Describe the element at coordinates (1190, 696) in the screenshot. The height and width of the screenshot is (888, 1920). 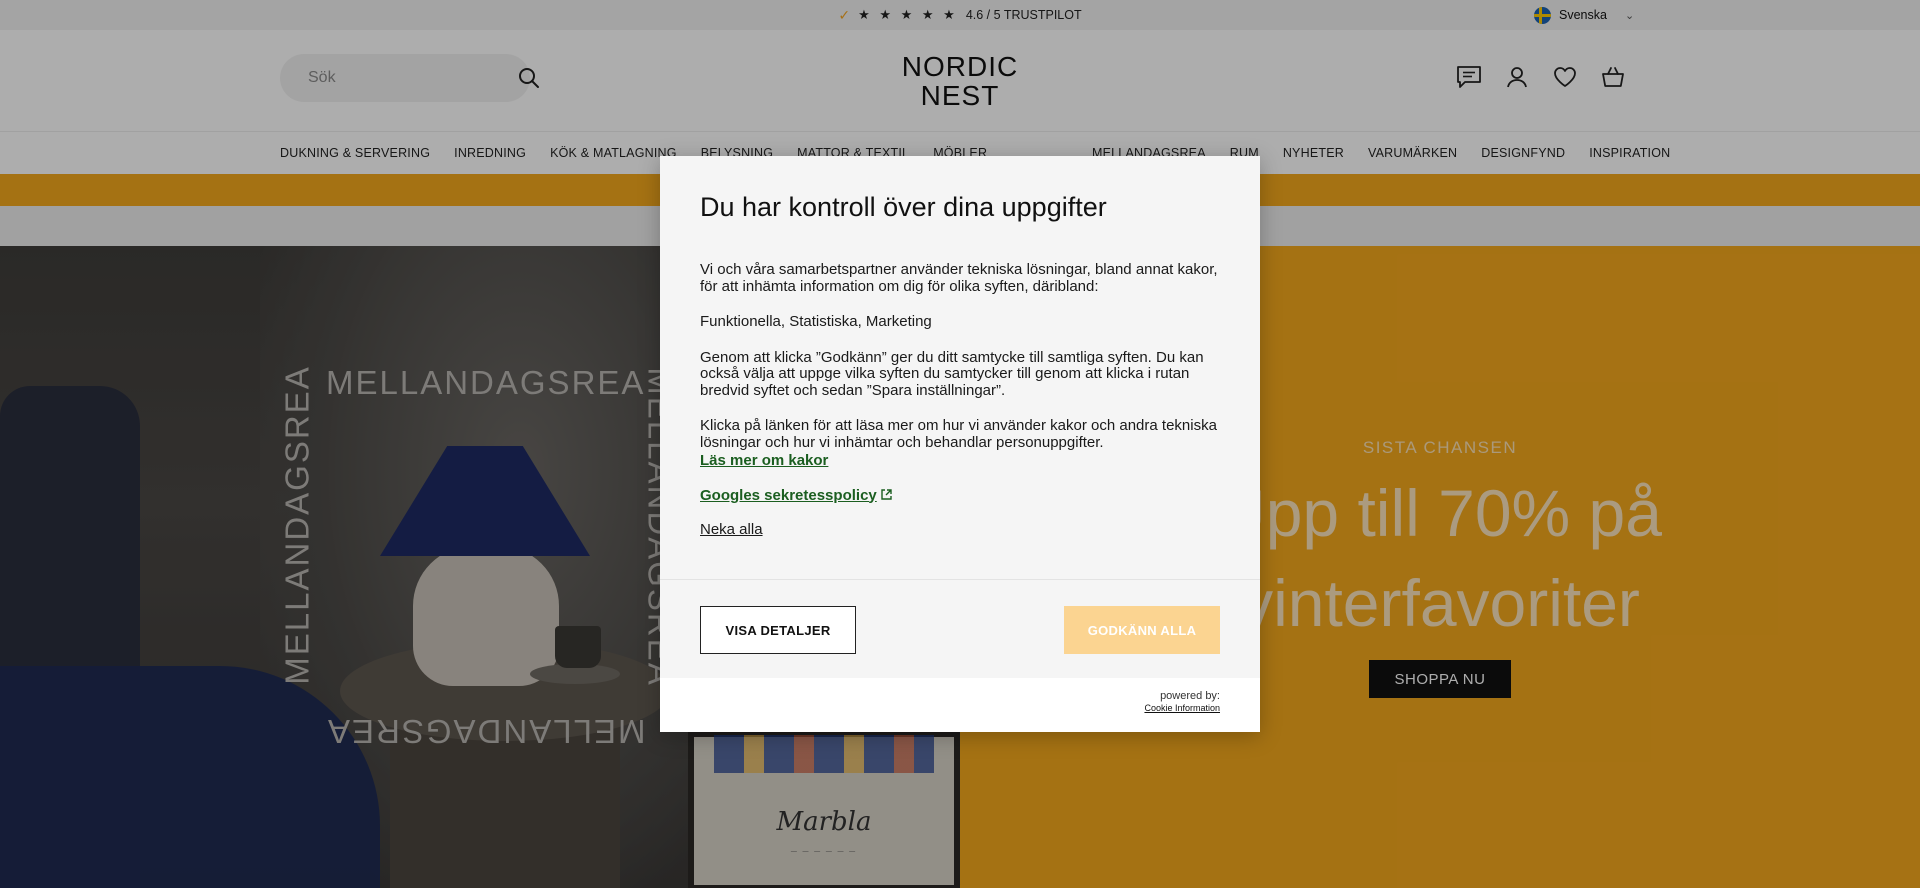
I see `powered-by-label: powered by:` at that location.